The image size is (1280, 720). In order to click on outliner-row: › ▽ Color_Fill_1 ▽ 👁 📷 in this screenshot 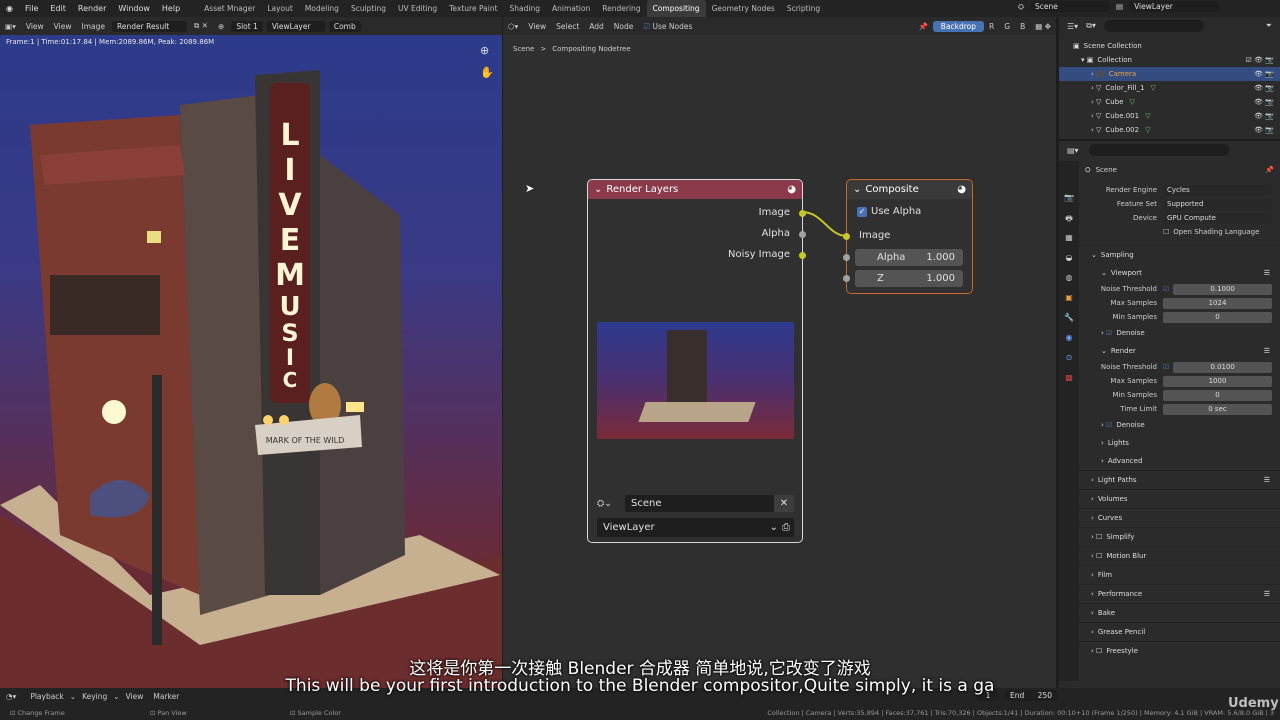, I will do `click(1169, 88)`.